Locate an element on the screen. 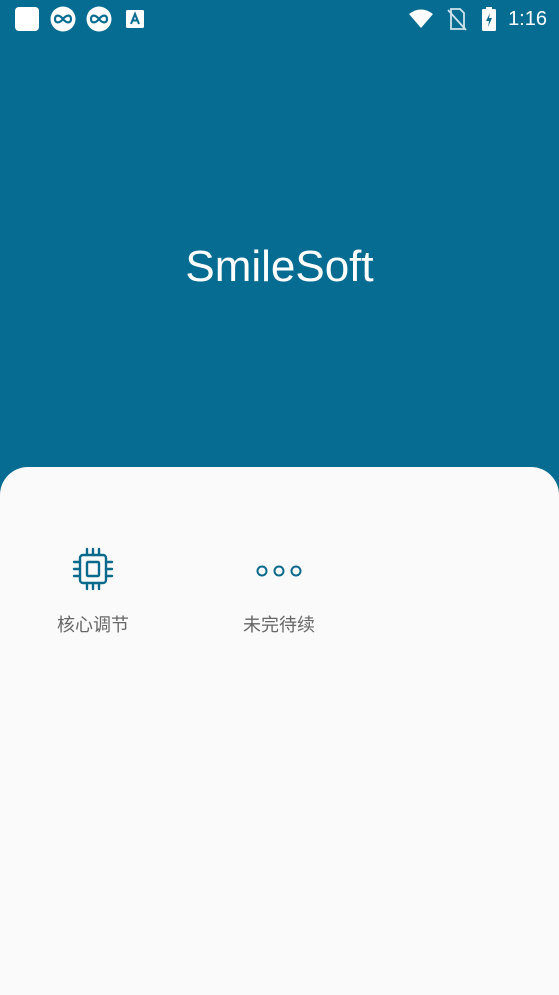 Image resolution: width=559 pixels, height=995 pixels. core-tuning-button: 核心调节 is located at coordinates (93, 591).